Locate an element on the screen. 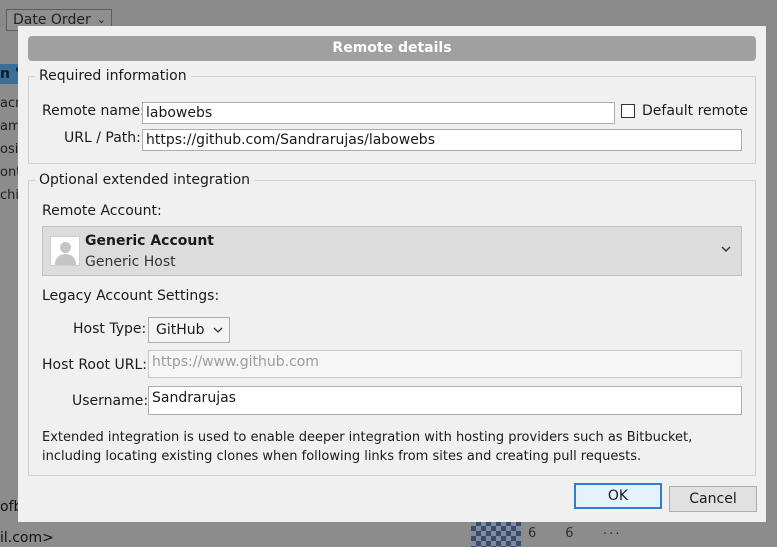 The height and width of the screenshot is (547, 777). account-name: Generic Account is located at coordinates (150, 241).